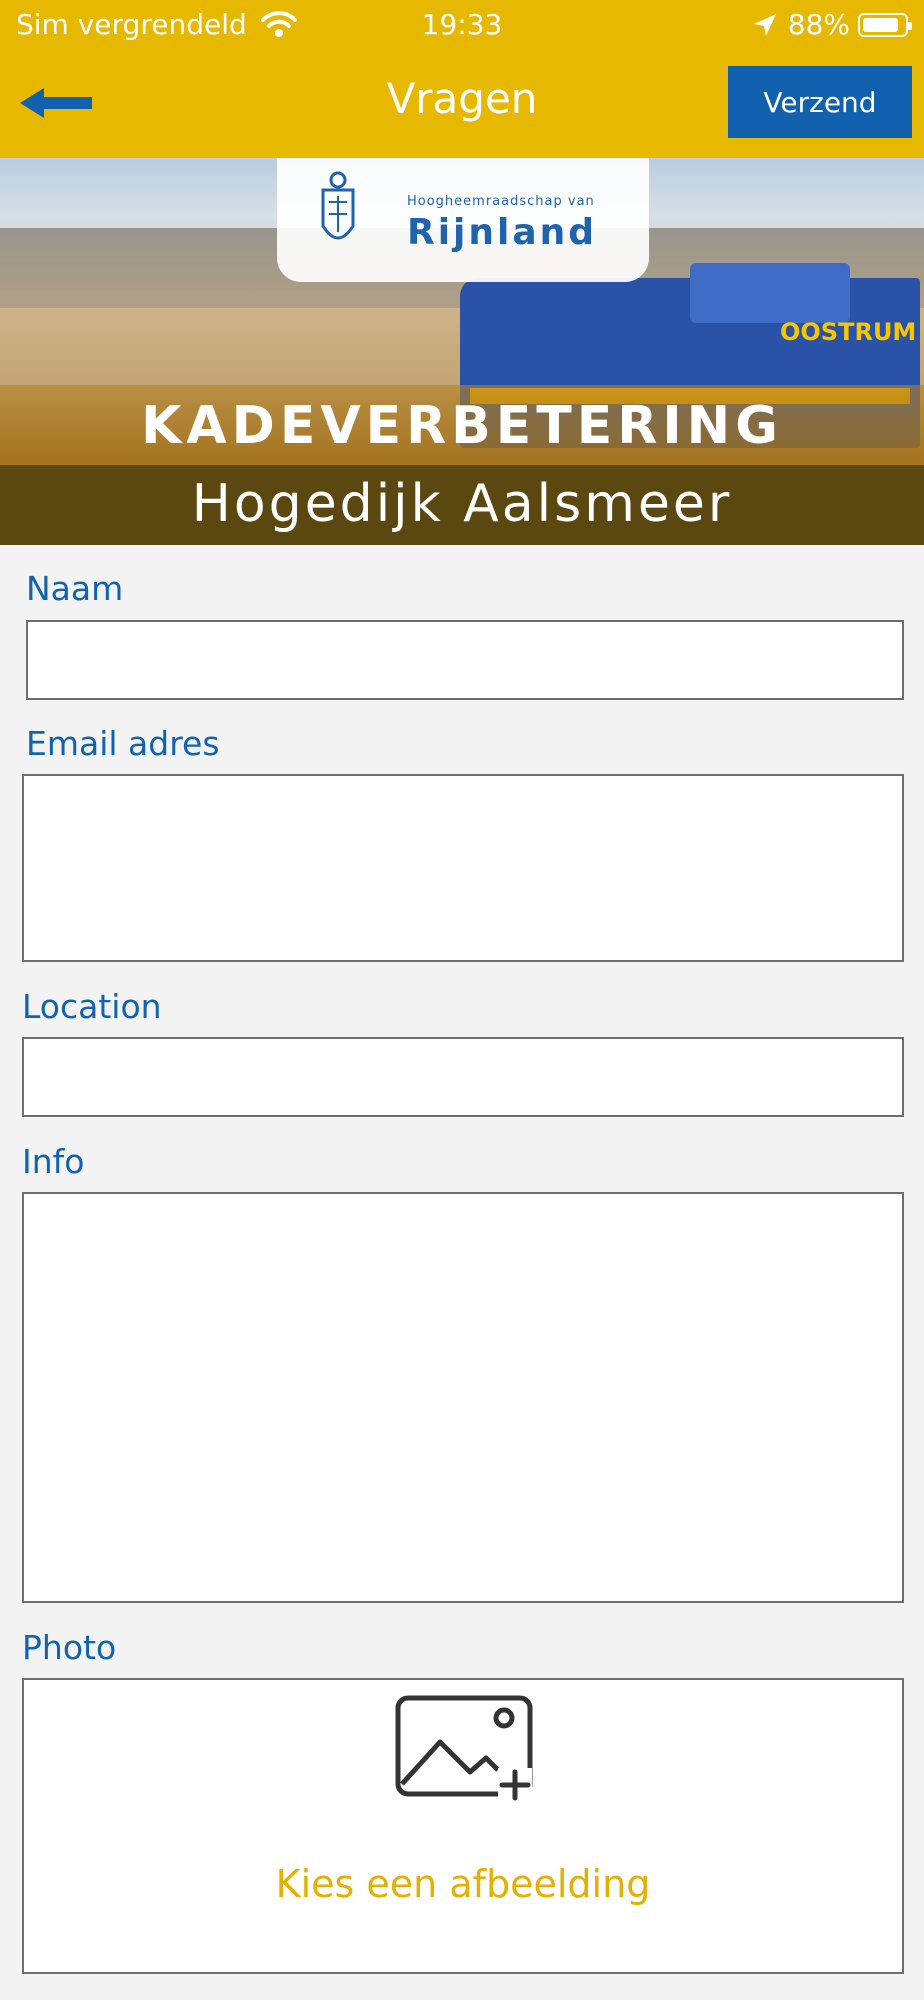 Image resolution: width=924 pixels, height=2000 pixels. What do you see at coordinates (338, 205) in the screenshot?
I see `crest-icon` at bounding box center [338, 205].